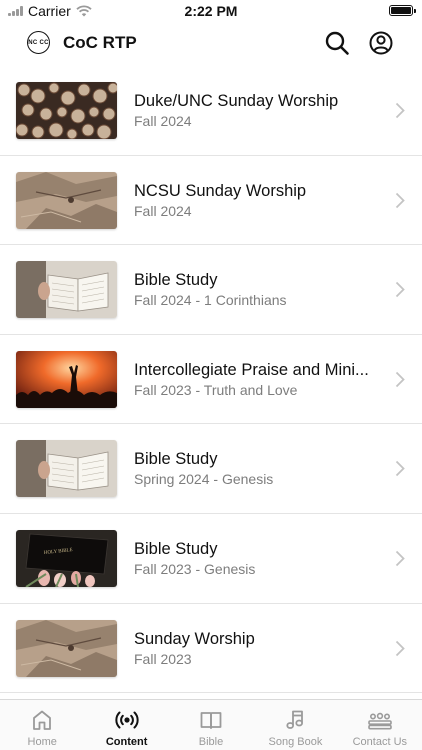  I want to click on tab-label: Bible, so click(211, 742).